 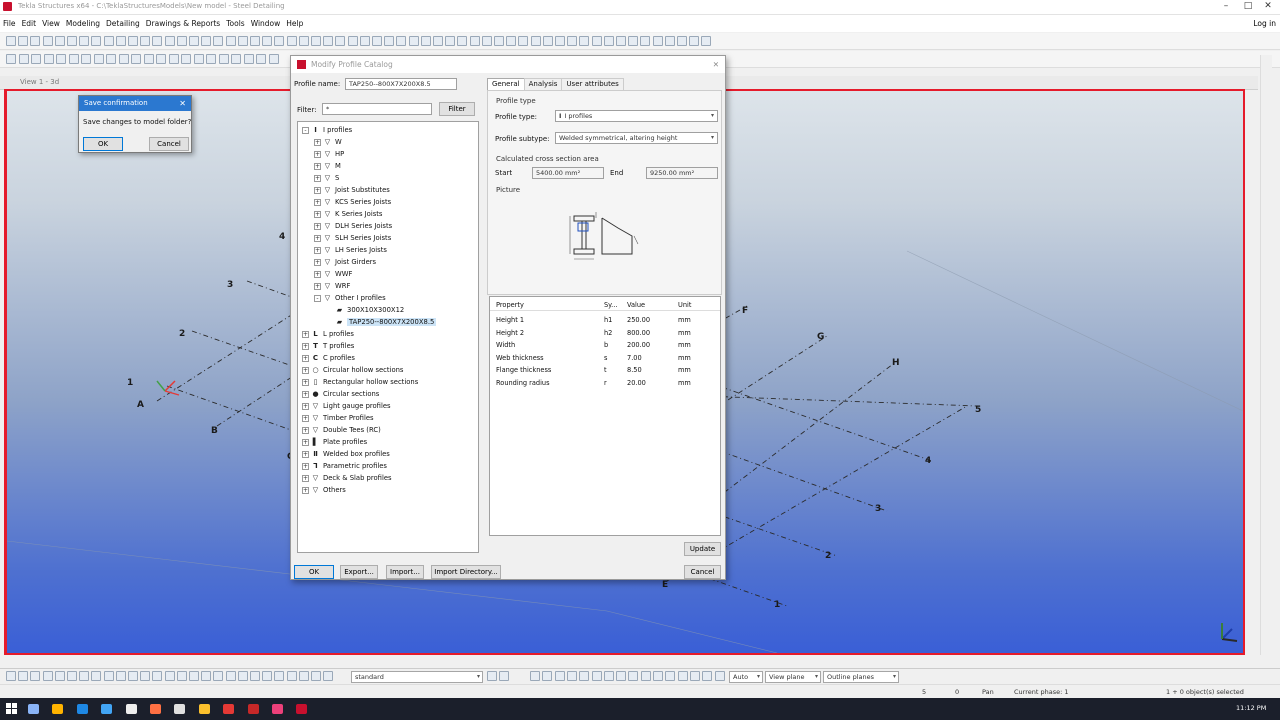 What do you see at coordinates (861, 677) in the screenshot?
I see `outline-select: Outline planes` at bounding box center [861, 677].